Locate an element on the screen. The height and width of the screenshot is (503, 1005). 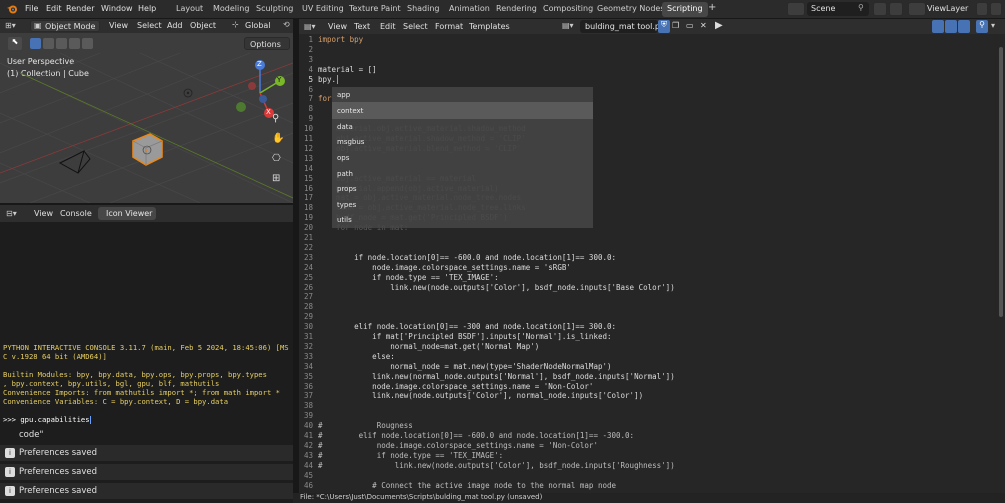
tab-compositing: Compositing is located at coordinates (568, 8).